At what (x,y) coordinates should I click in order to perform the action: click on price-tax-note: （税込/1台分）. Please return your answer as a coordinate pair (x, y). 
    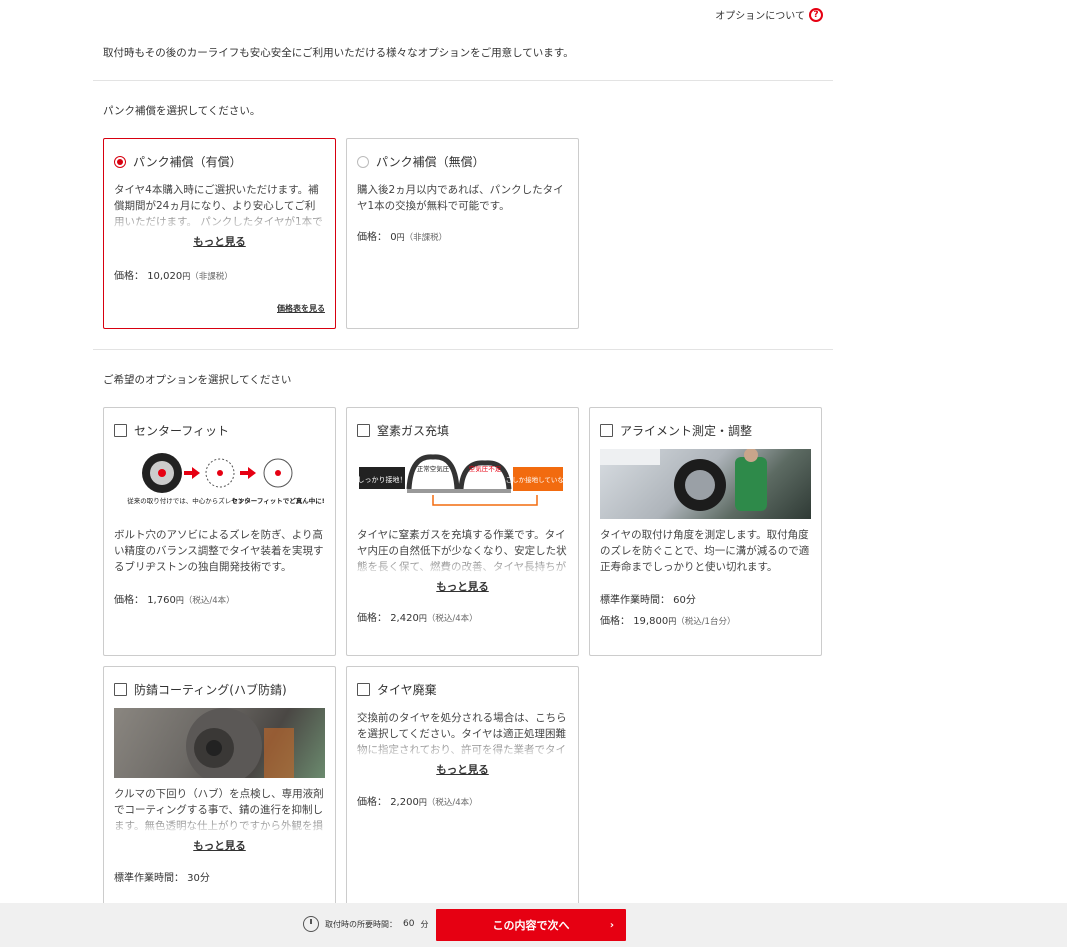
    Looking at the image, I should click on (706, 622).